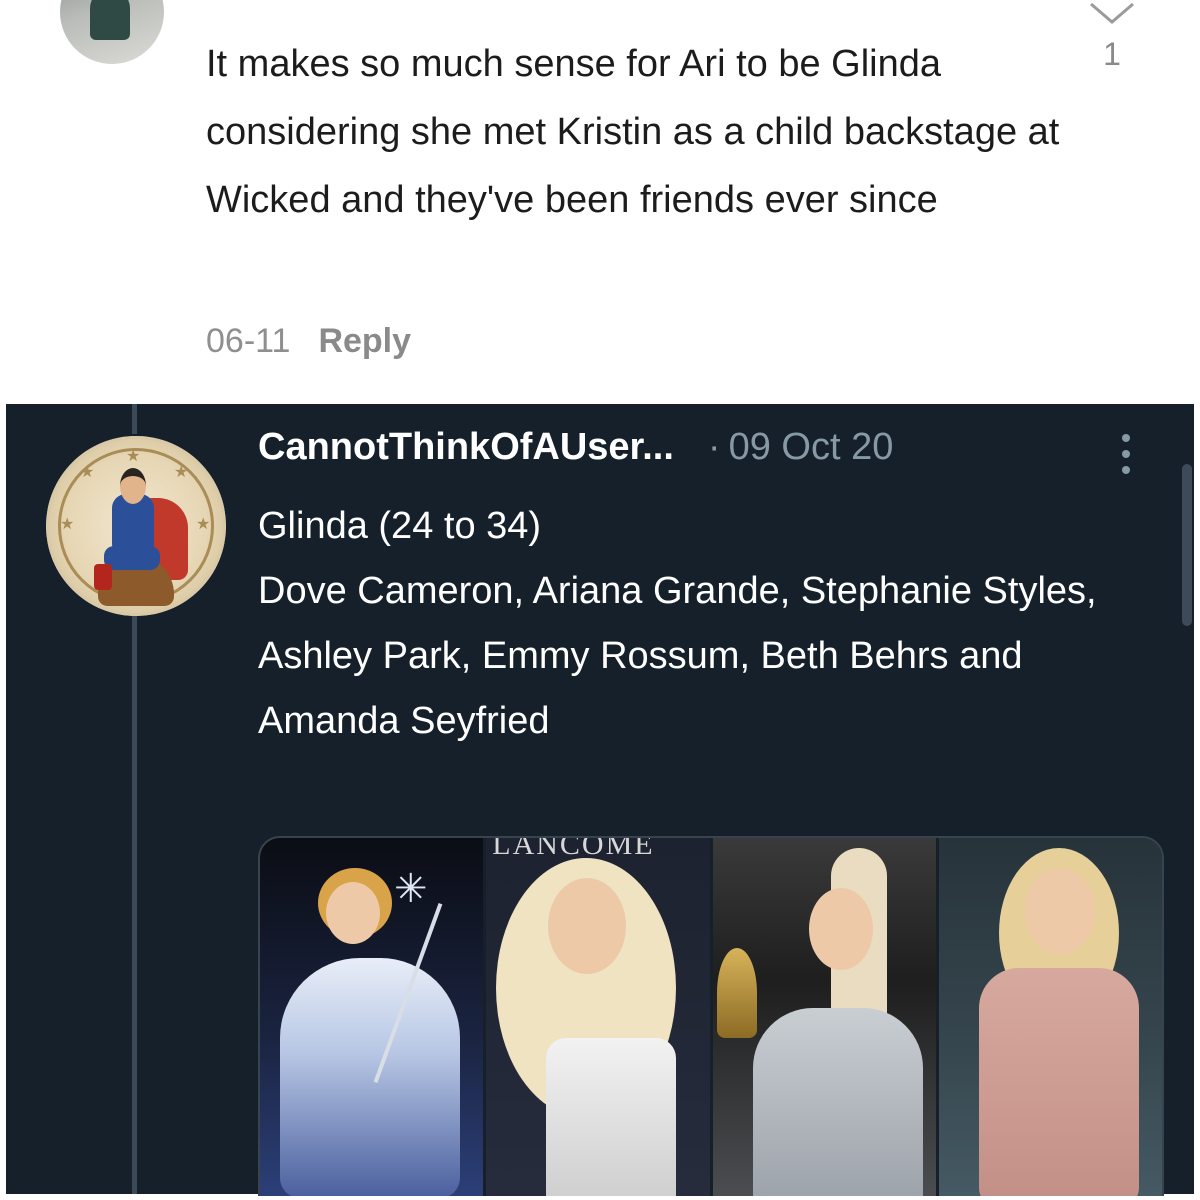 This screenshot has height=1200, width=1200. Describe the element at coordinates (136, 526) in the screenshot. I see `tweet-author-avatar: ★ ★ ★ ★ ★` at that location.